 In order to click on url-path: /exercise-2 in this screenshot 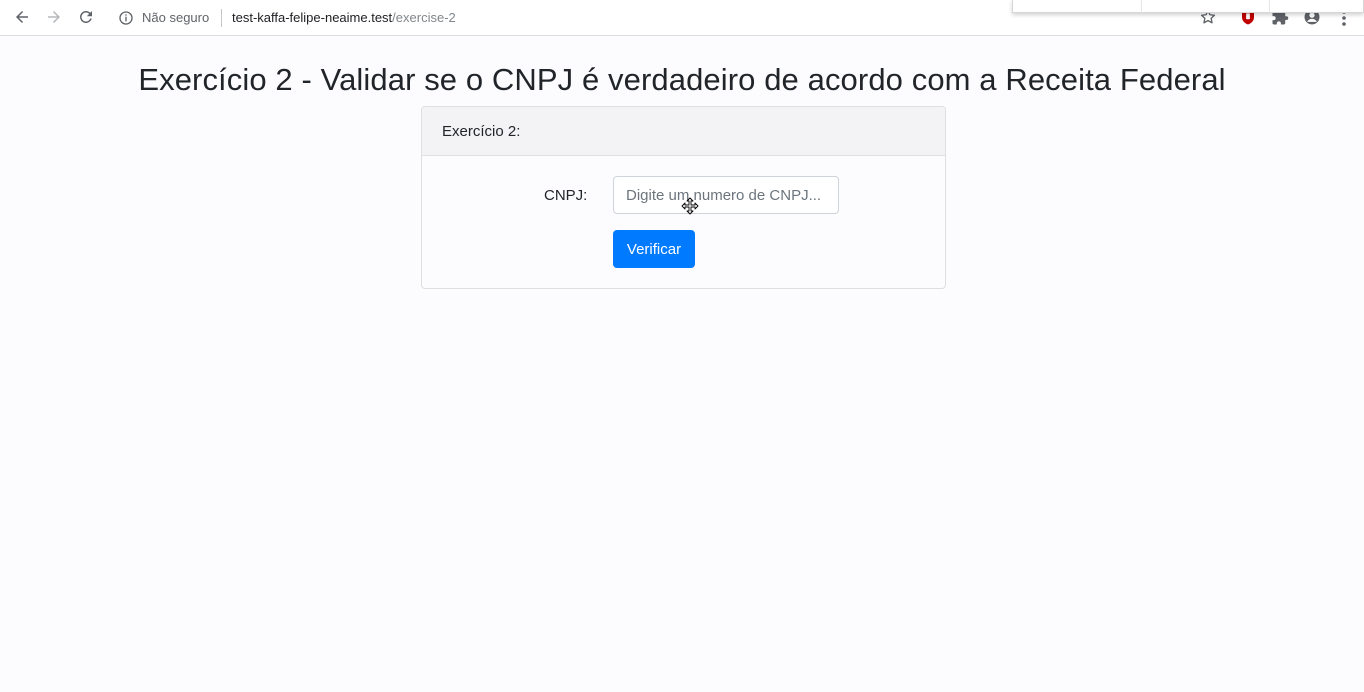, I will do `click(424, 17)`.